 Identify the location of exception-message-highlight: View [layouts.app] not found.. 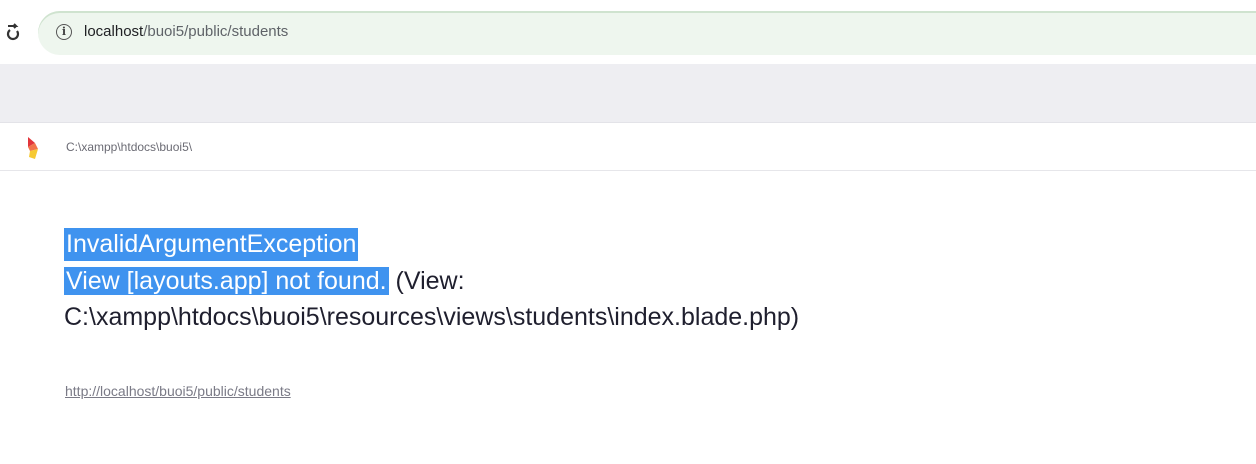
(226, 281).